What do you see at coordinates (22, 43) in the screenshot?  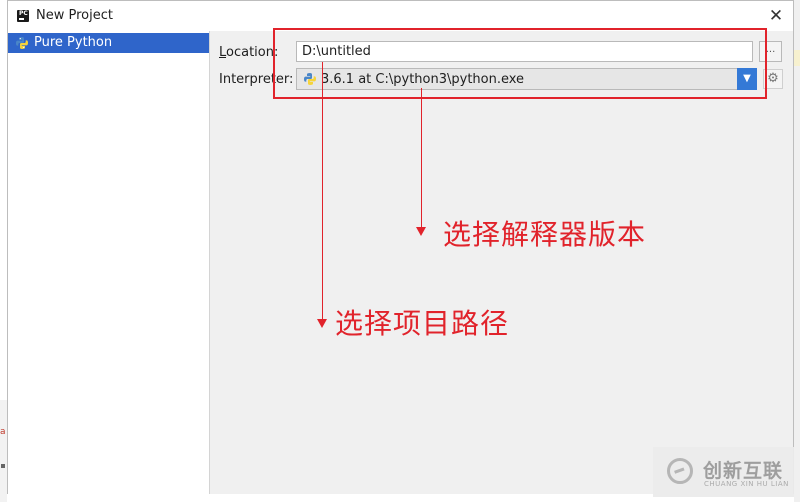 I see `python-icon` at bounding box center [22, 43].